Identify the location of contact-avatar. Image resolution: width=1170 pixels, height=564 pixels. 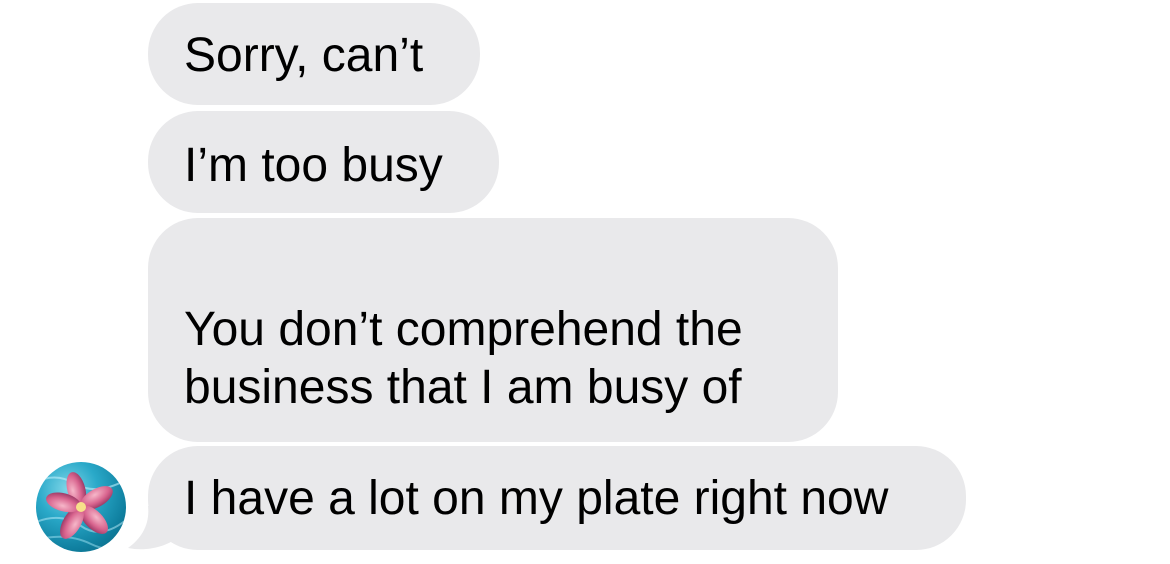
(81, 507).